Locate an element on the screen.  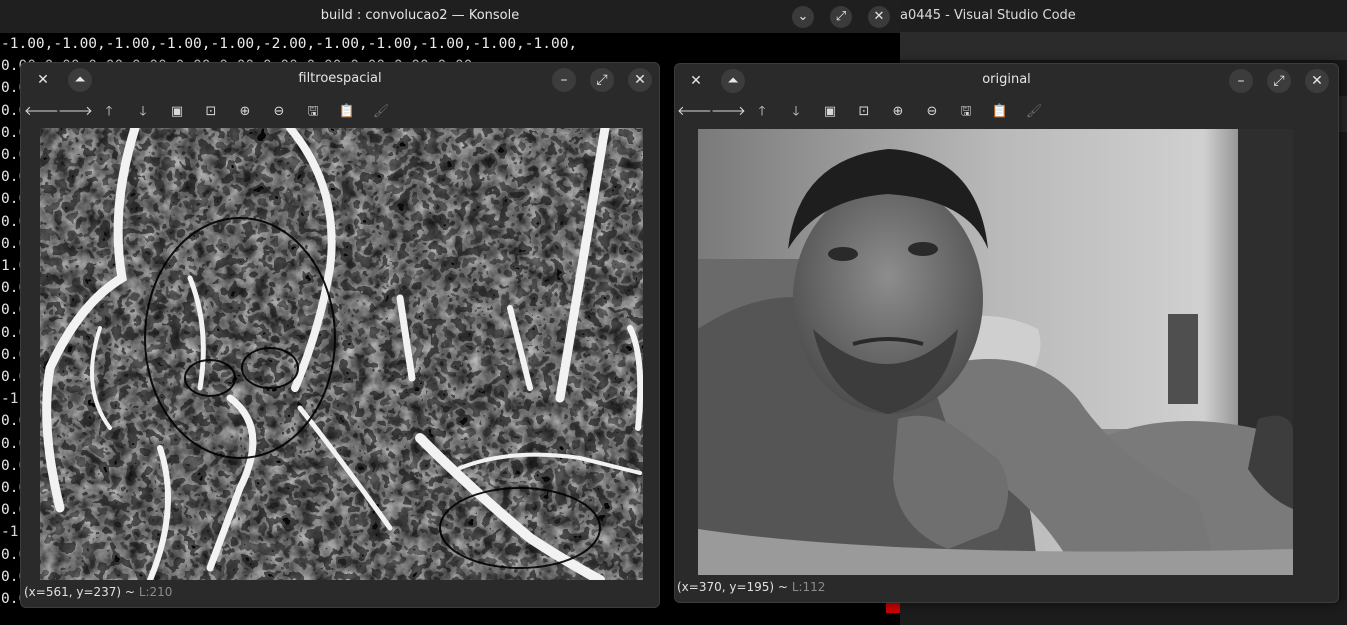
cursor-coordinates: (x=561, y=237) ~ is located at coordinates (79, 592).